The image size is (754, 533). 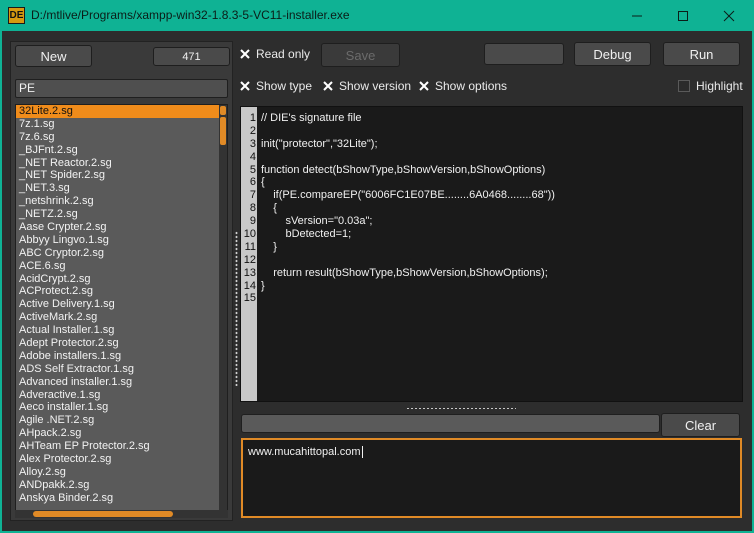 What do you see at coordinates (252, 221) in the screenshot?
I see `line-number: 9` at bounding box center [252, 221].